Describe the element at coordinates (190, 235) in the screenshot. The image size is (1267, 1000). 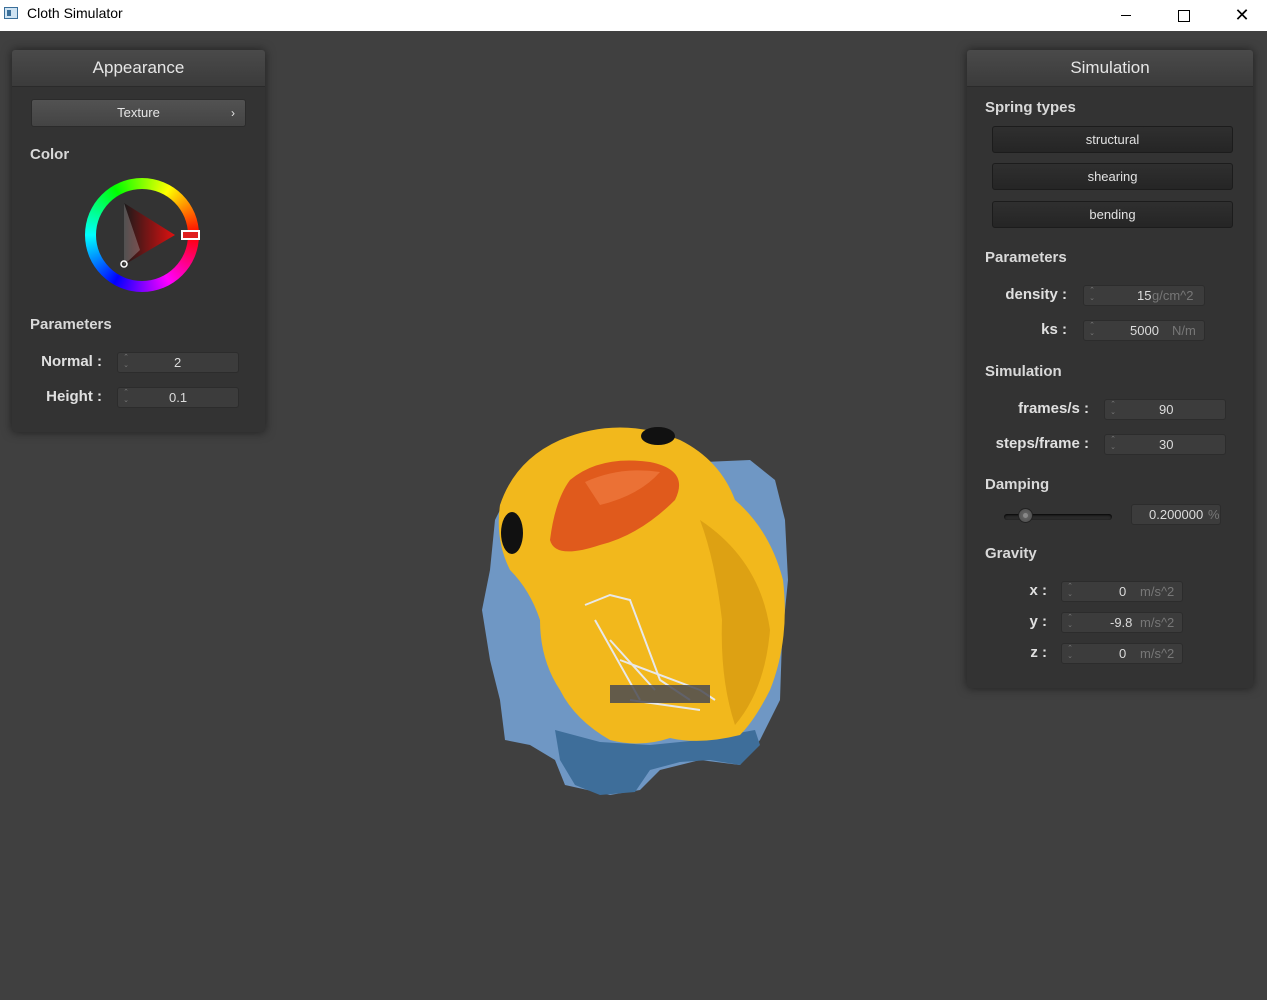
I see `hue-handle` at that location.